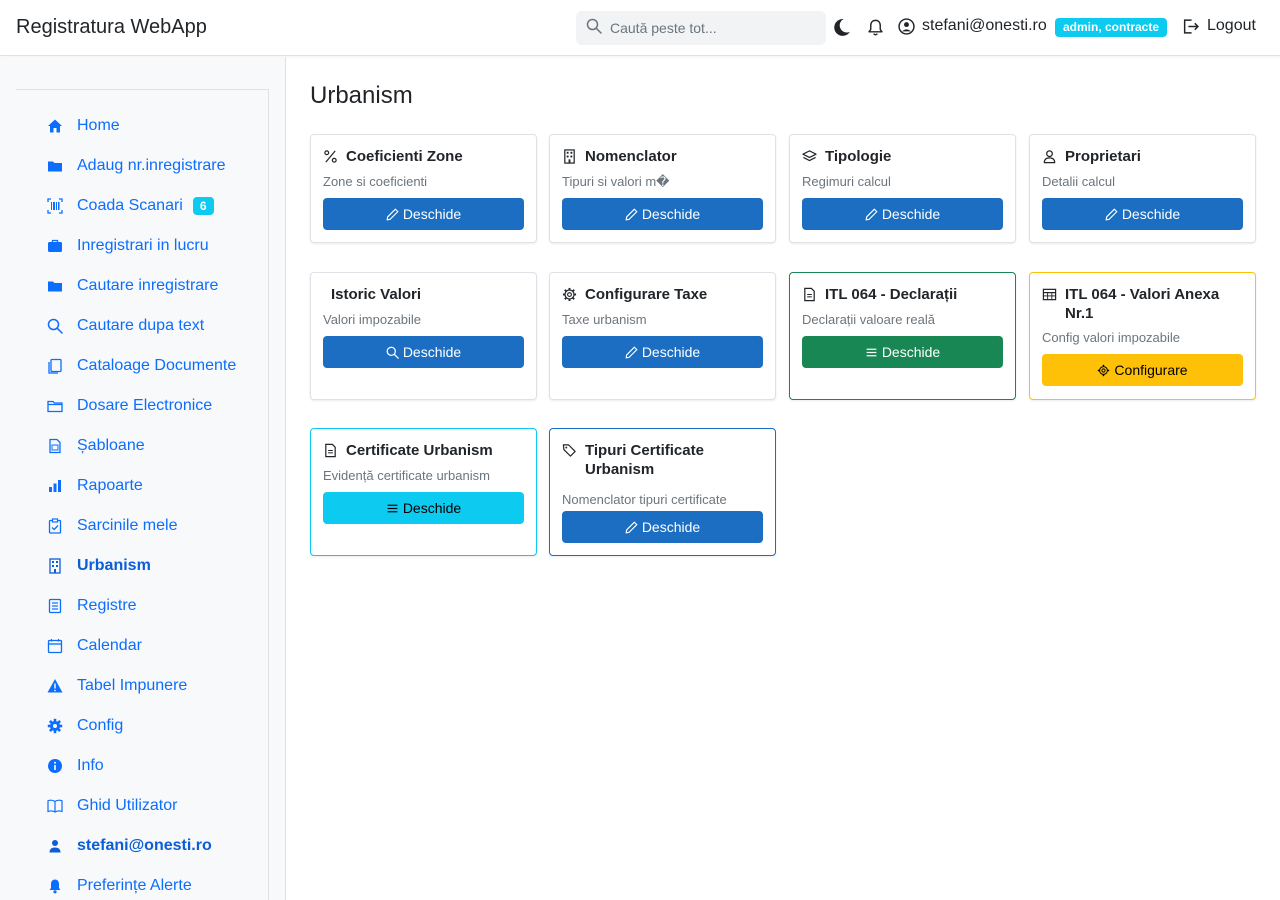  I want to click on sidebar-item-label: Registre, so click(107, 605).